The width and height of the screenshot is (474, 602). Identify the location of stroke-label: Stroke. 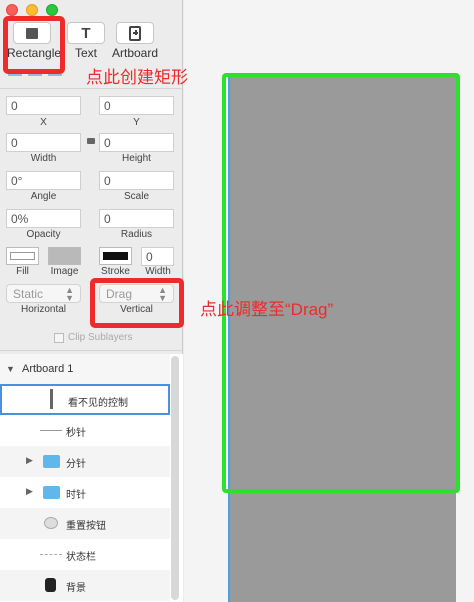
(115, 271).